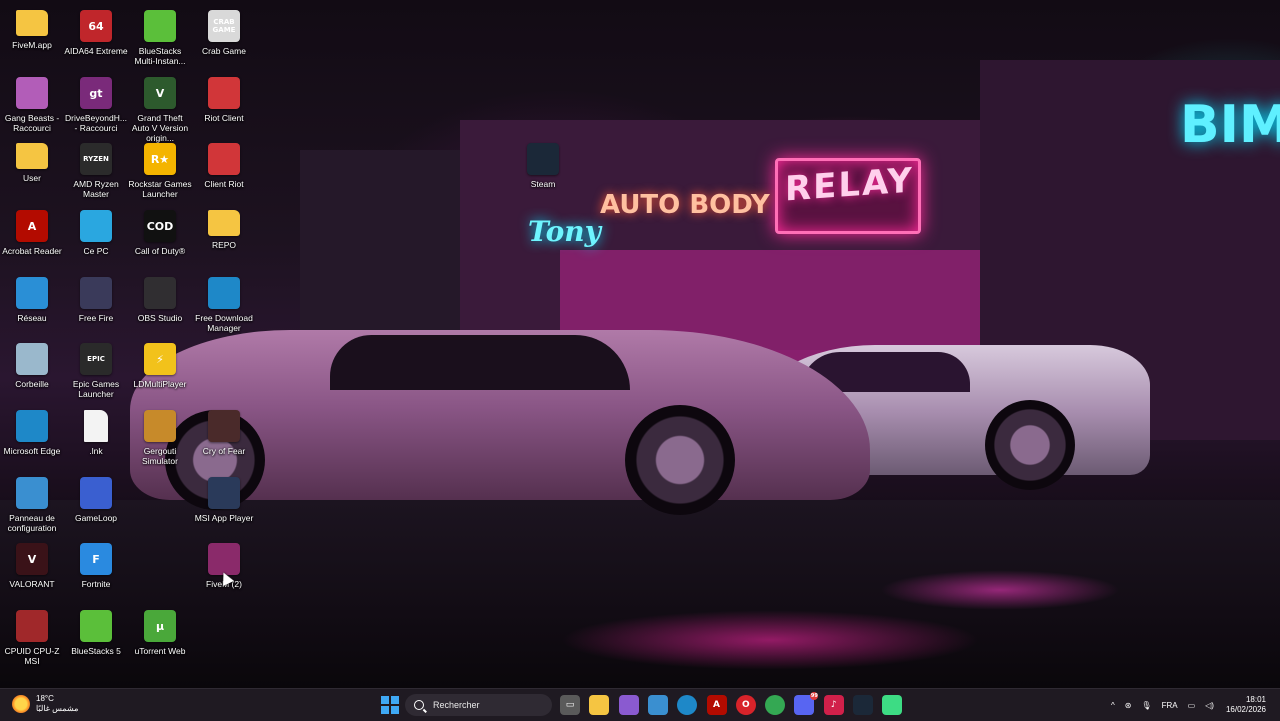 This screenshot has height=721, width=1280. Describe the element at coordinates (564, 231) in the screenshot. I see `wallpaper-neon-cyan: Tony` at that location.